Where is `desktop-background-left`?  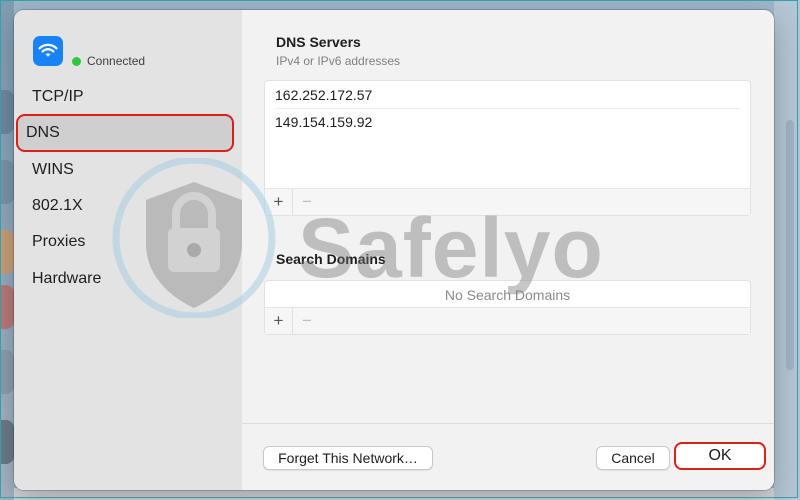 desktop-background-left is located at coordinates (7, 250).